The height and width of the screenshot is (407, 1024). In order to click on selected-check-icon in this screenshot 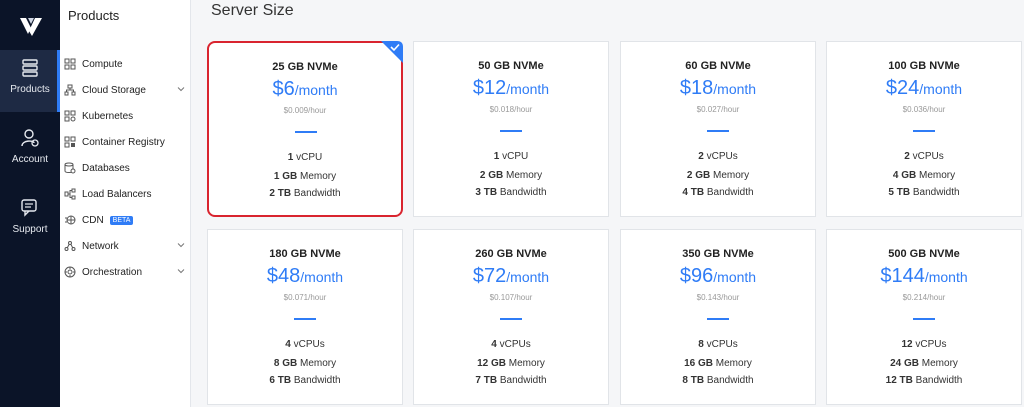, I will do `click(392, 52)`.